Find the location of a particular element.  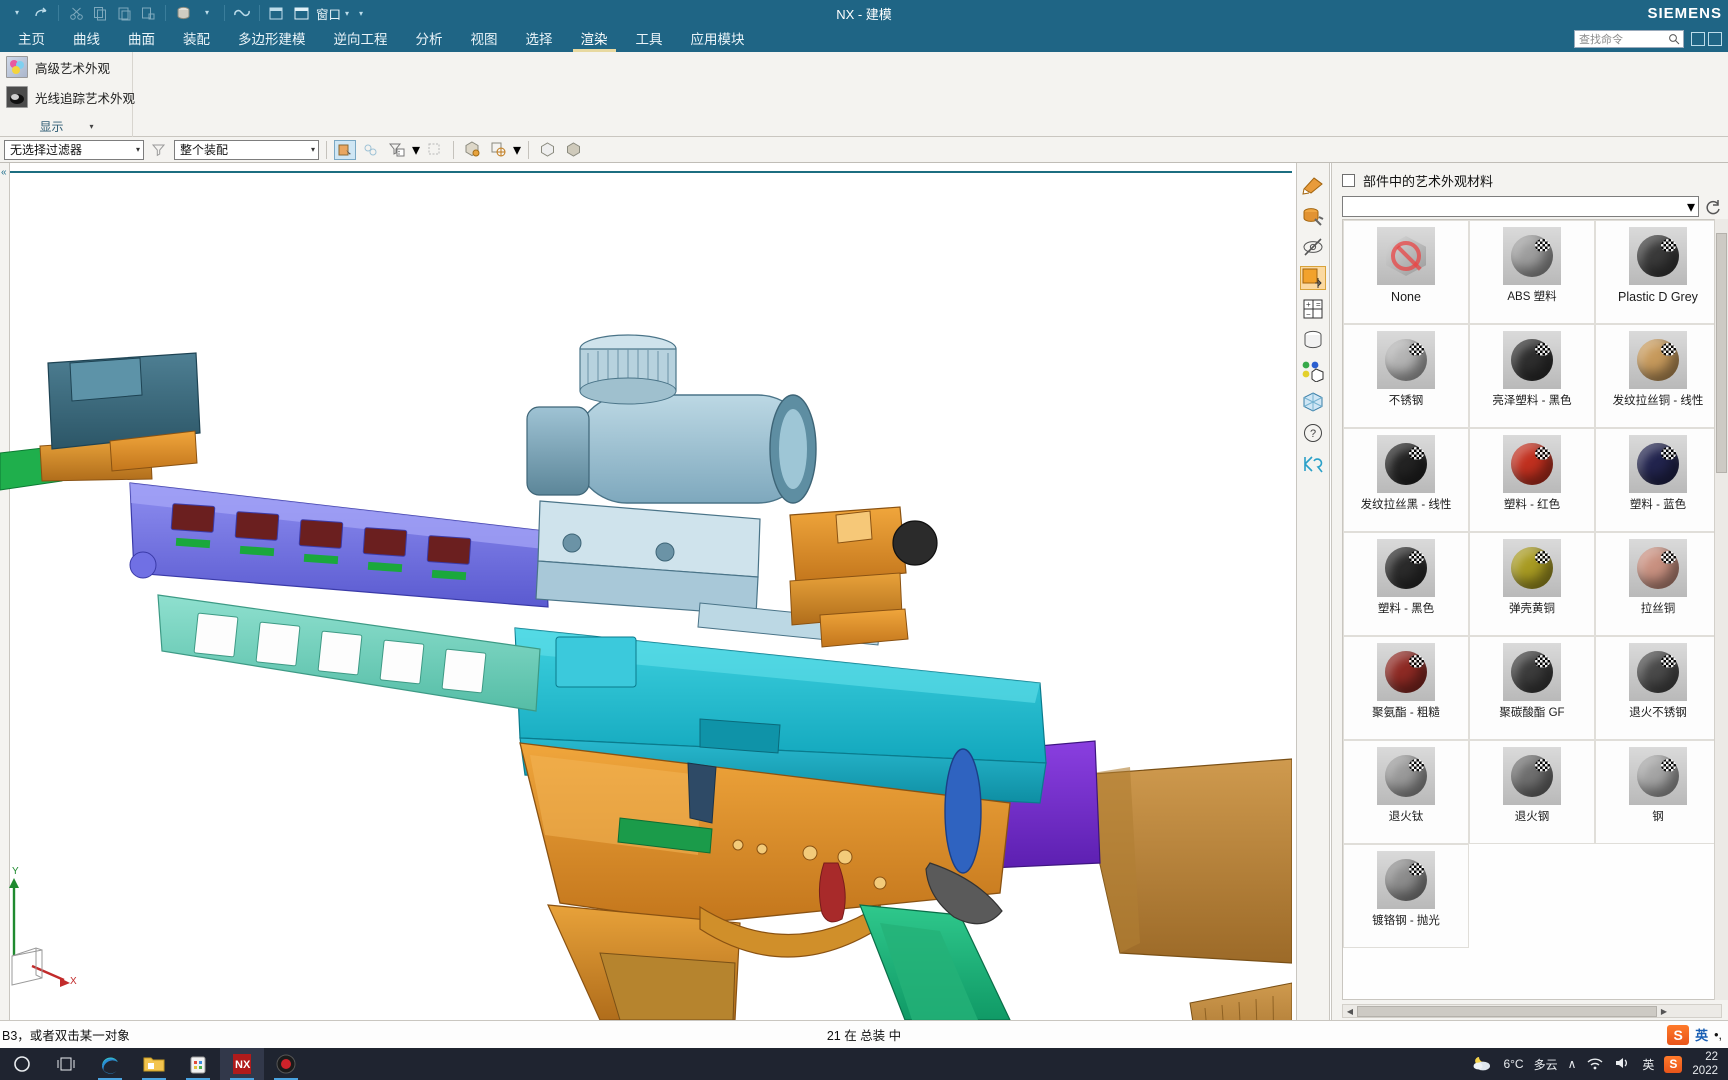

paste-special-icon is located at coordinates (148, 13).